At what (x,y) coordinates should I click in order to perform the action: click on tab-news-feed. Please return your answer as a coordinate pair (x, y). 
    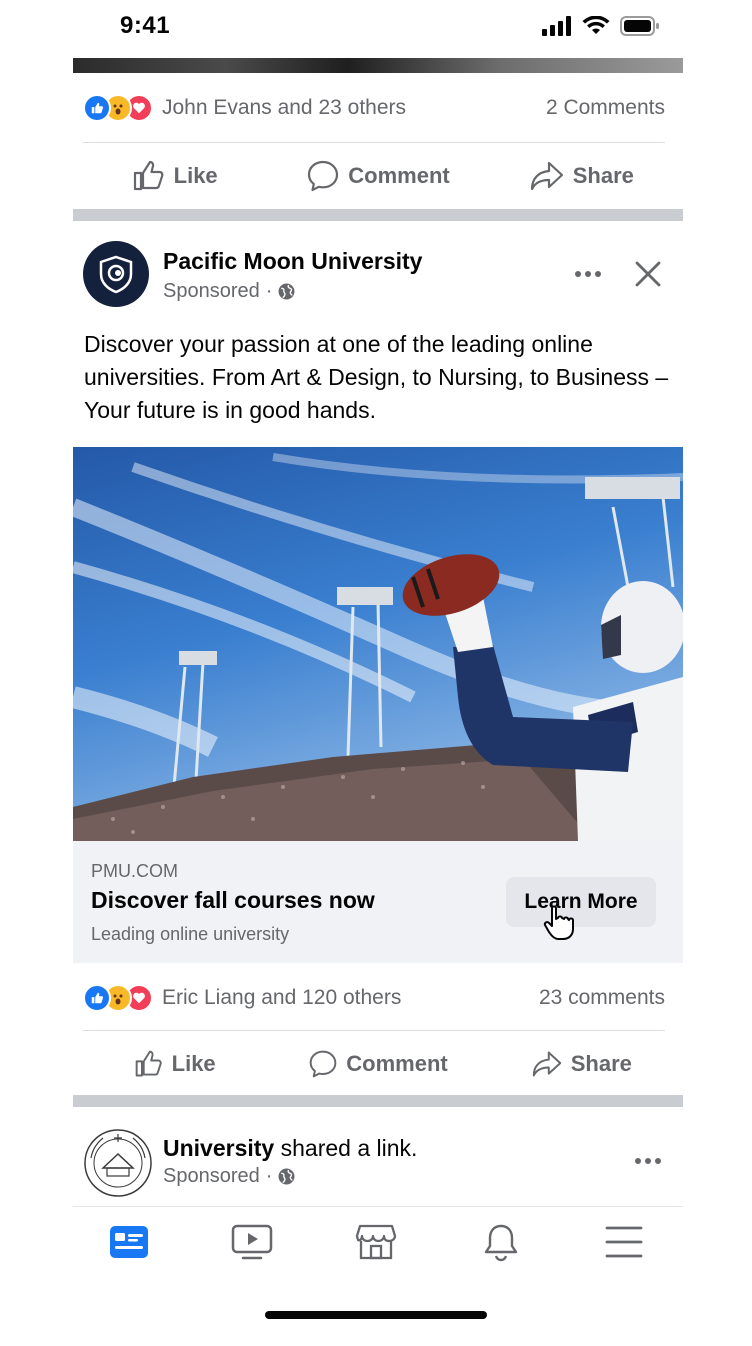
    Looking at the image, I should click on (129, 1242).